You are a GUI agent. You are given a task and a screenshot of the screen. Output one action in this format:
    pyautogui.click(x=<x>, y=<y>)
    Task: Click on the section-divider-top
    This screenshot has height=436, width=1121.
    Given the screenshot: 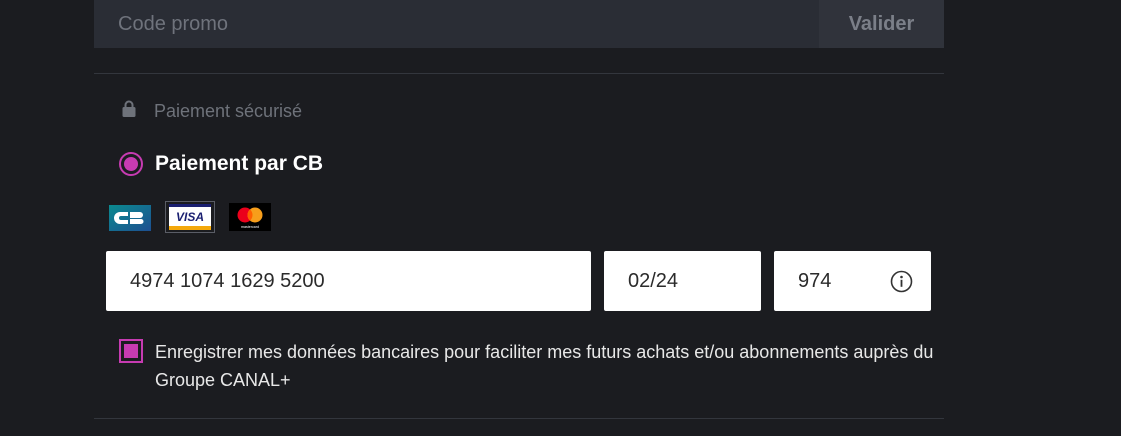 What is the action you would take?
    pyautogui.click(x=519, y=73)
    